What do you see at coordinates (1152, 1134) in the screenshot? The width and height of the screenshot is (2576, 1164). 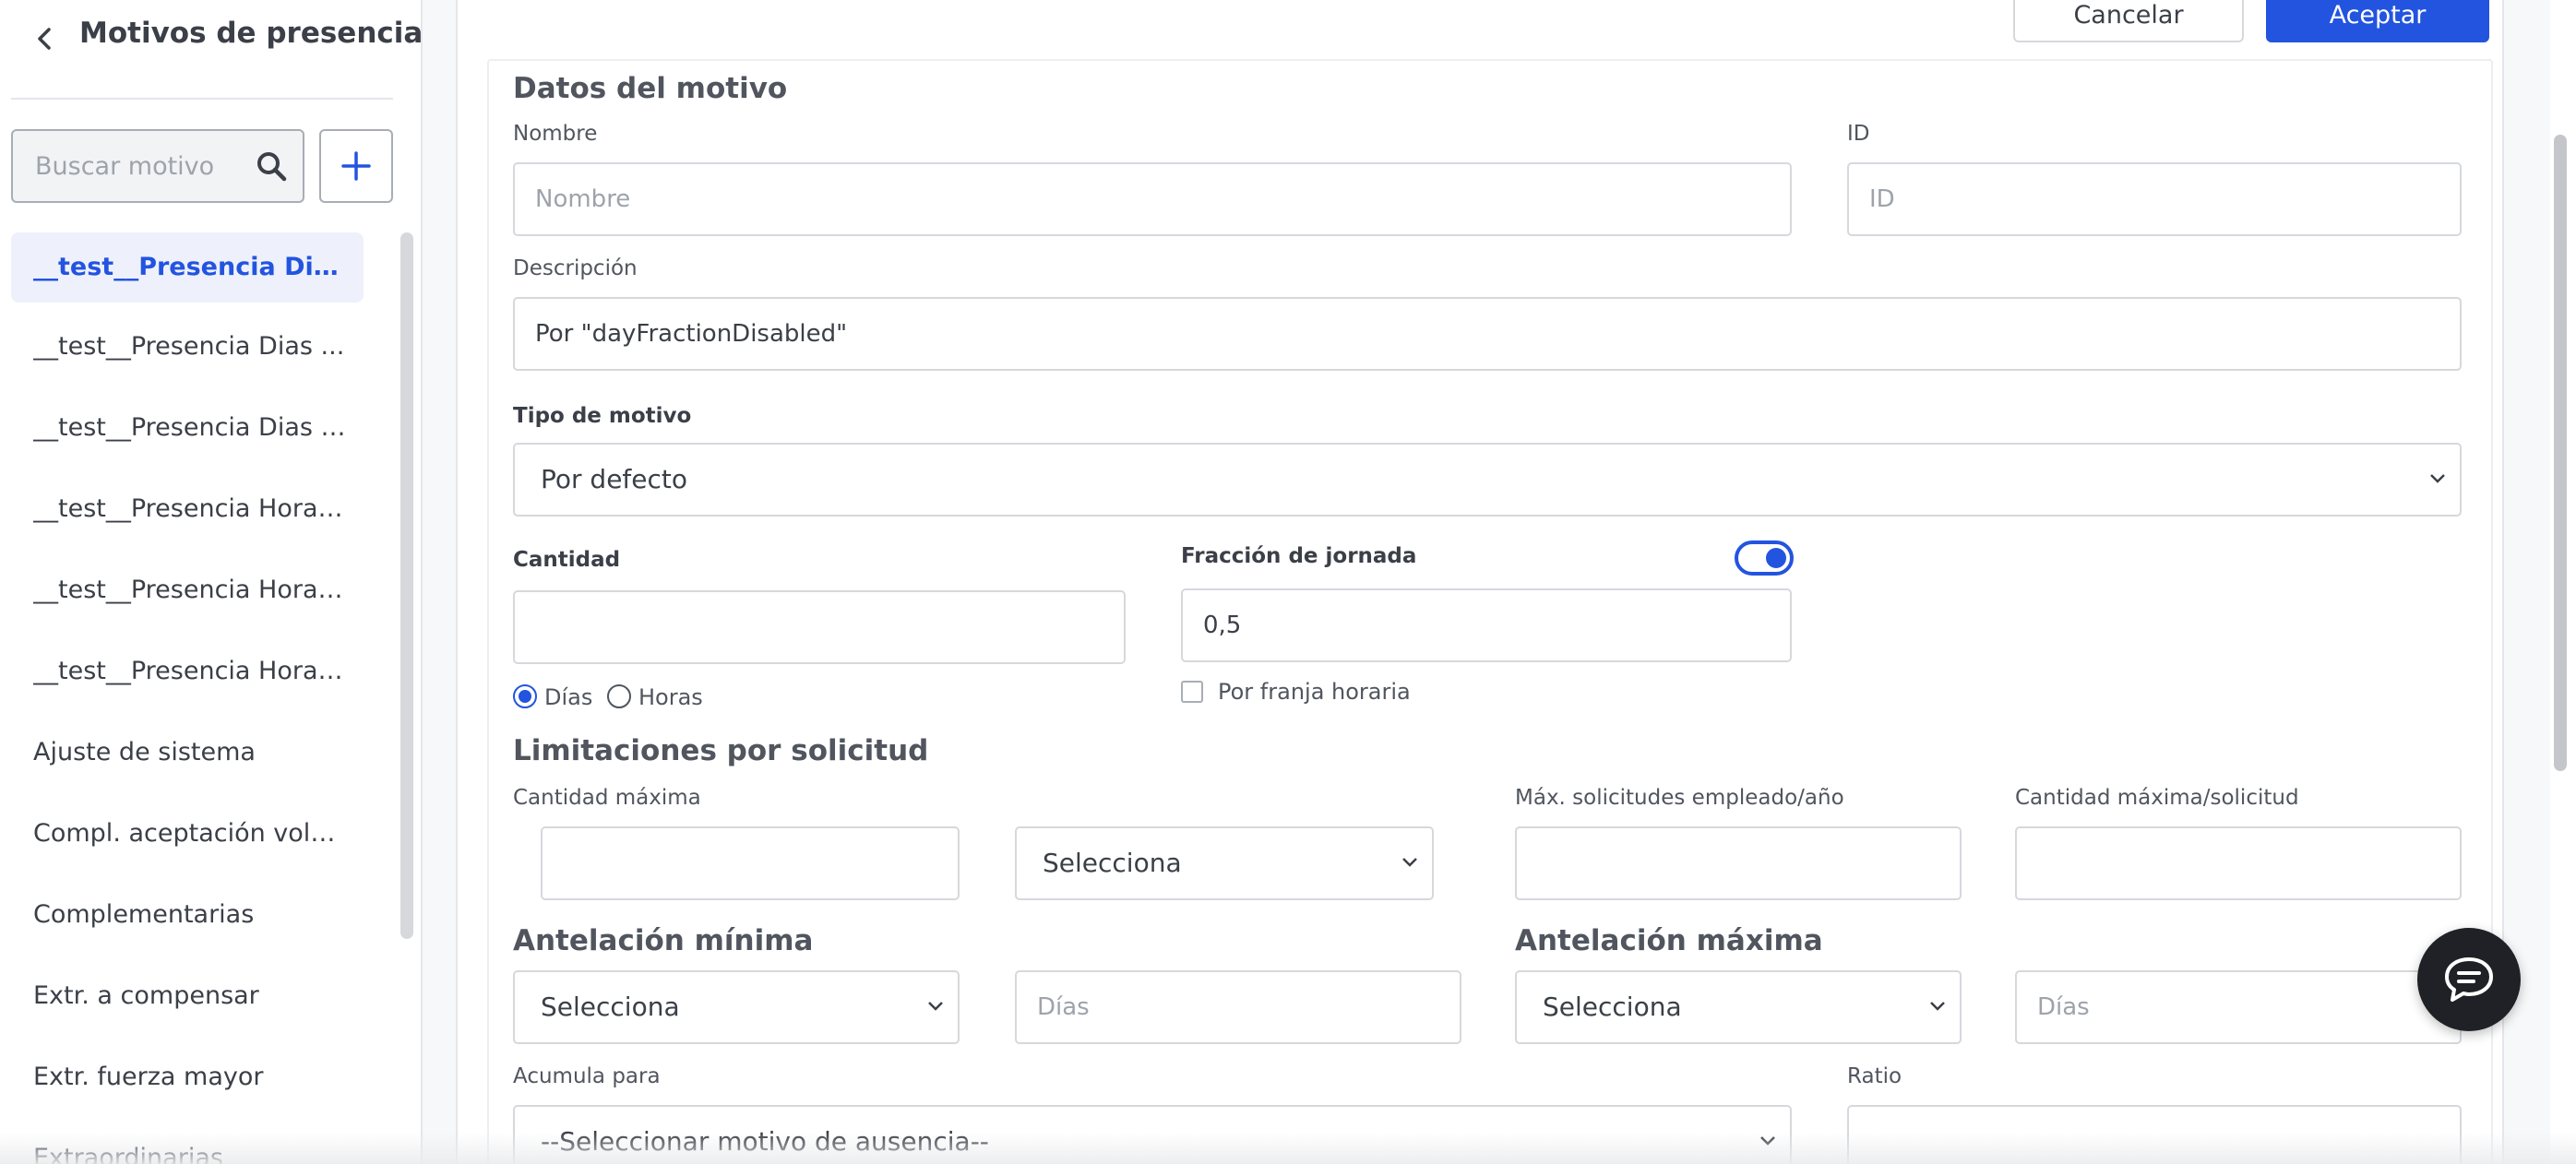 I see `acumula-select: --Seleccionar motivo de ausencia--` at bounding box center [1152, 1134].